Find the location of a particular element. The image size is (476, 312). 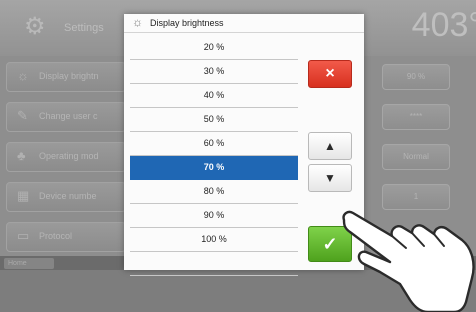

user-edit-icon: ✎ is located at coordinates (22, 115).